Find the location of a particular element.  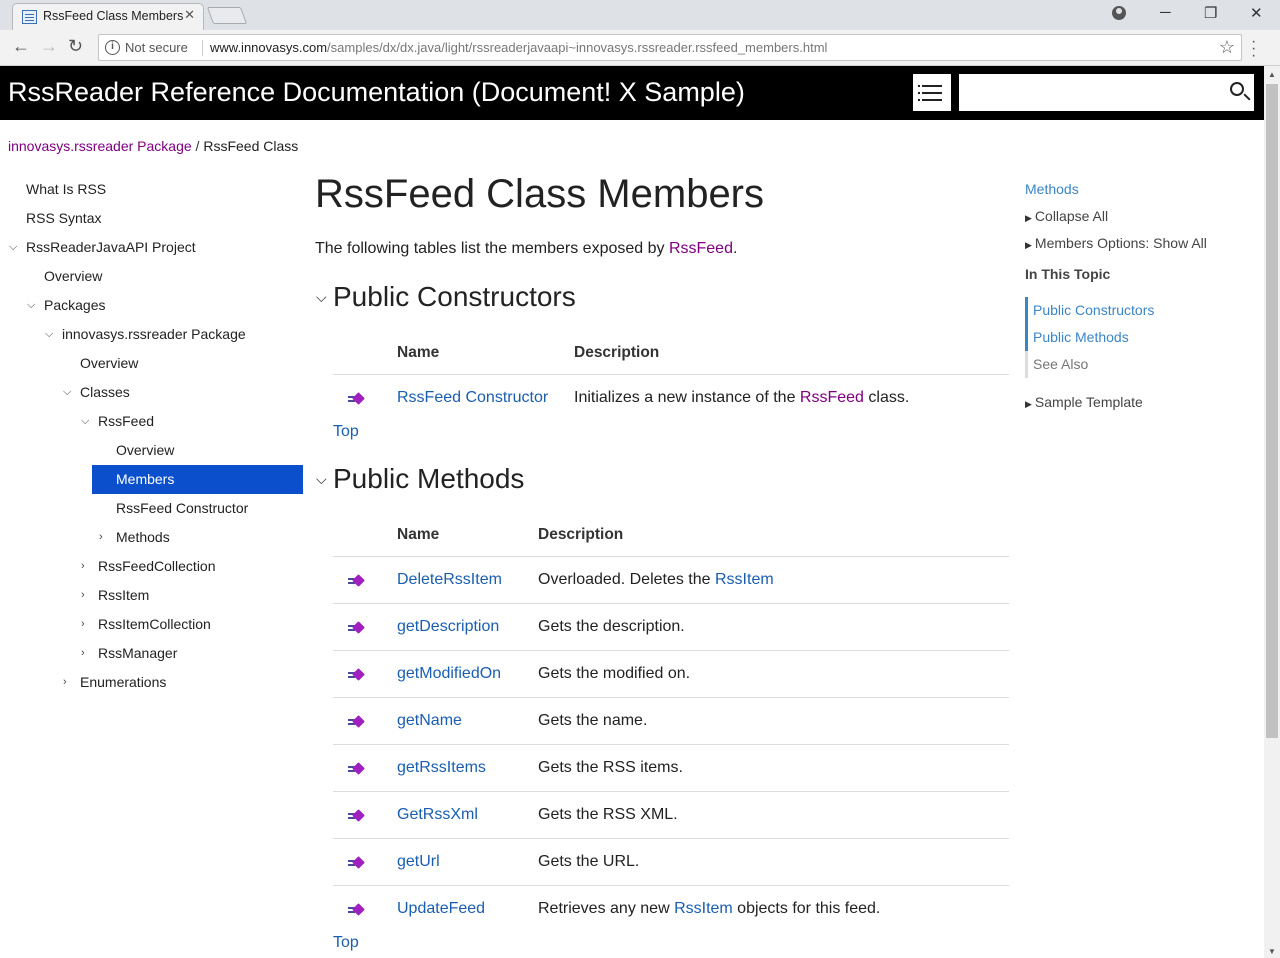

nav-item-project-overview: Overview is located at coordinates (151, 276).